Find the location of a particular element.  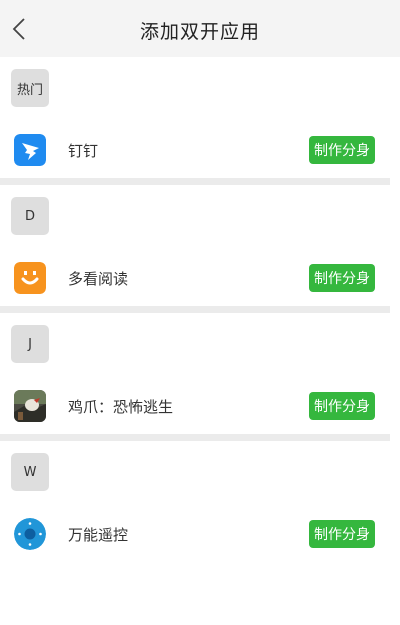

list-item: 多看阅读 制作分身 is located at coordinates (200, 278).